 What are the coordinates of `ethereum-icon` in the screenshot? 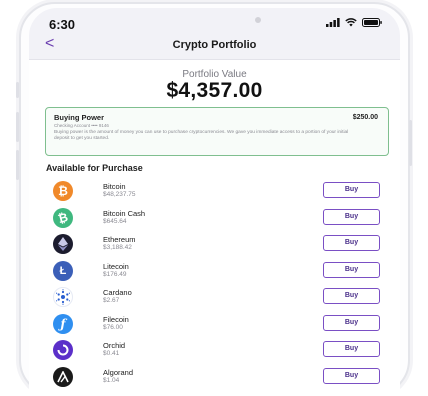 It's located at (63, 244).